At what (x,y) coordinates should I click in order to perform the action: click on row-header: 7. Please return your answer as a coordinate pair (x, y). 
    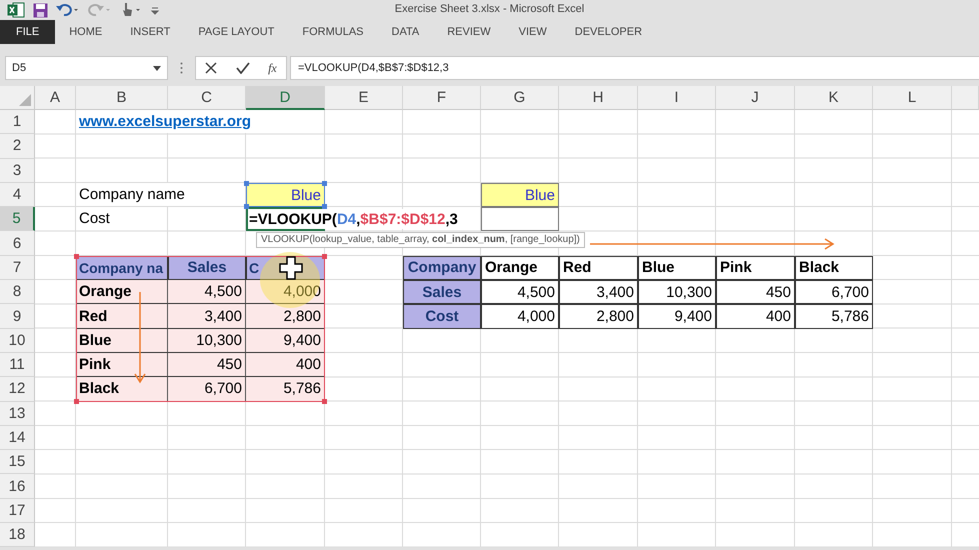
    Looking at the image, I should click on (17, 268).